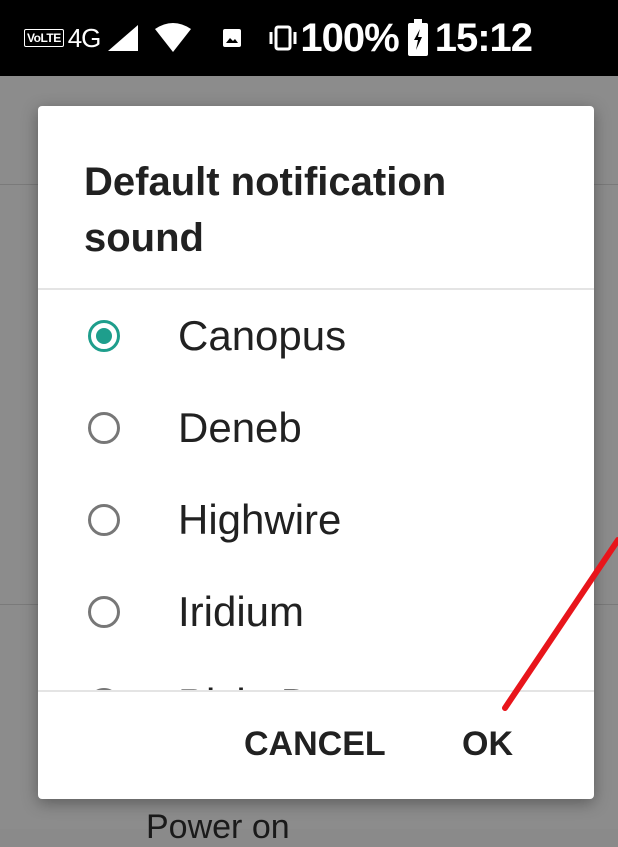 This screenshot has width=618, height=847. I want to click on background-setting-label: Power on, so click(218, 827).